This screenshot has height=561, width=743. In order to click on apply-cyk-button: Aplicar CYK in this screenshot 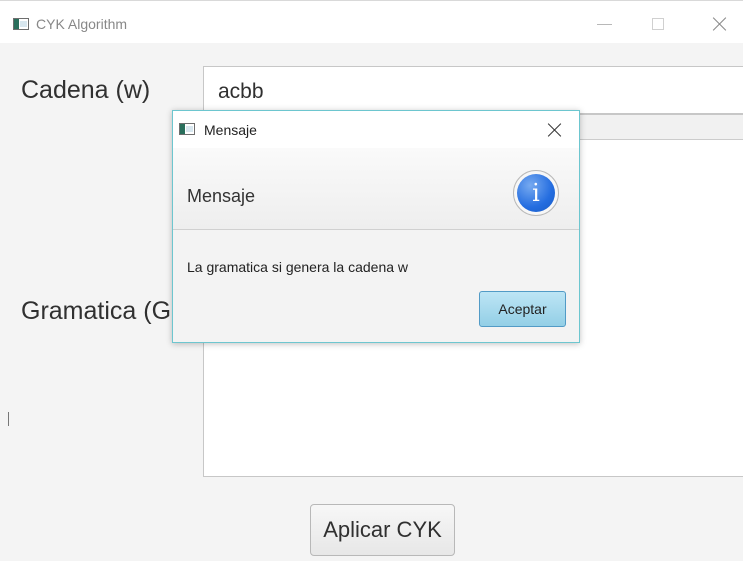, I will do `click(382, 530)`.